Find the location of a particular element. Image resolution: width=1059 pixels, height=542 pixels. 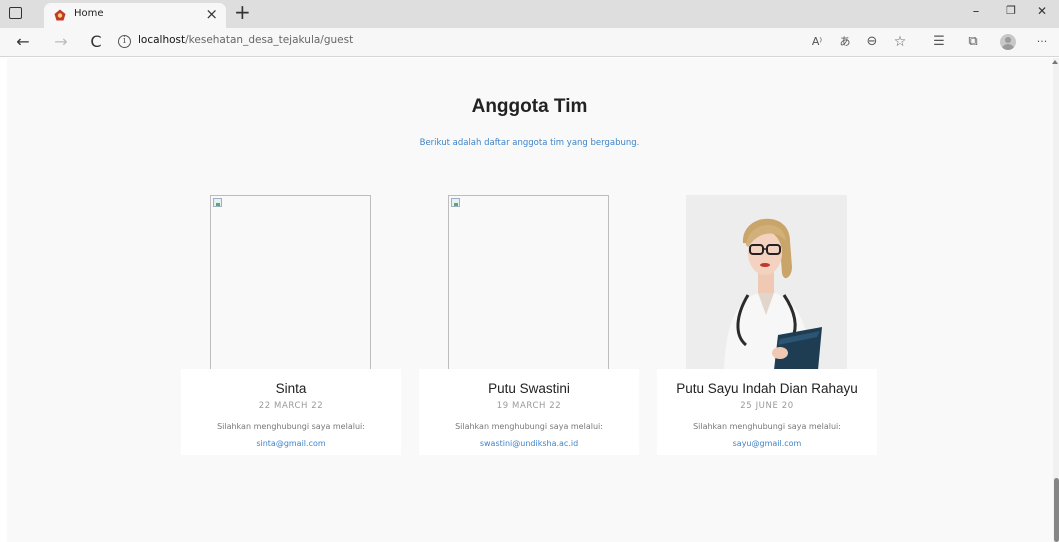

section-title: Anggota Tim is located at coordinates (529, 106).